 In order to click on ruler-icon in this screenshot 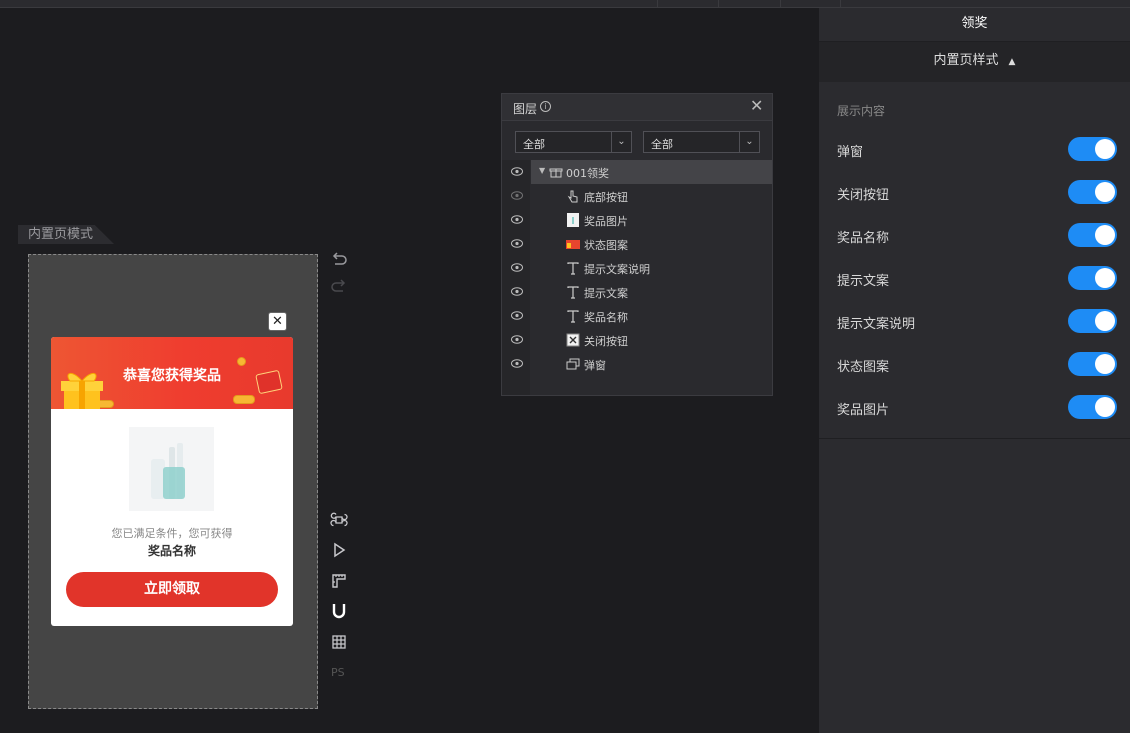, I will do `click(339, 581)`.